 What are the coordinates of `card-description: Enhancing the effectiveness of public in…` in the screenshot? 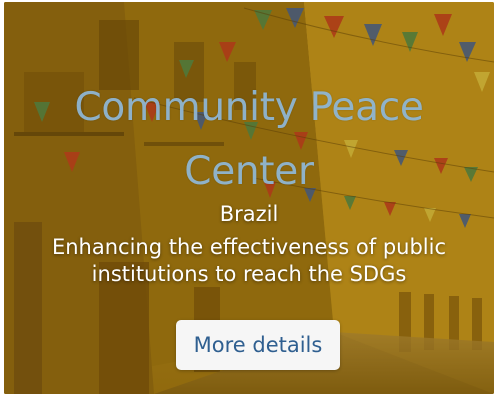 It's located at (249, 261).